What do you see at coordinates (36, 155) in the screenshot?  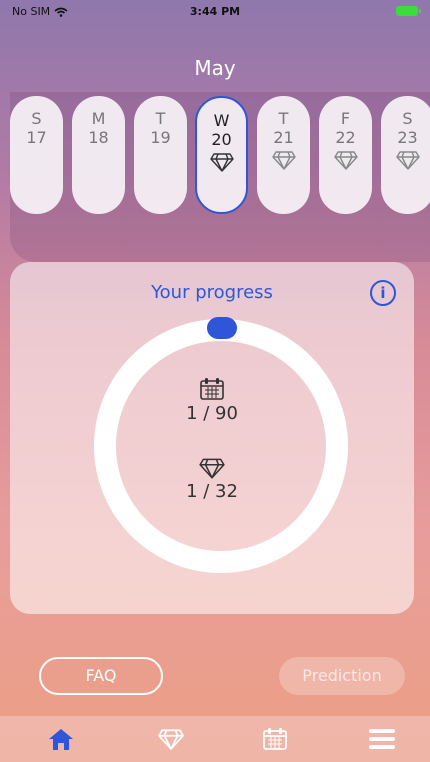 I see `day-cell: S 17` at bounding box center [36, 155].